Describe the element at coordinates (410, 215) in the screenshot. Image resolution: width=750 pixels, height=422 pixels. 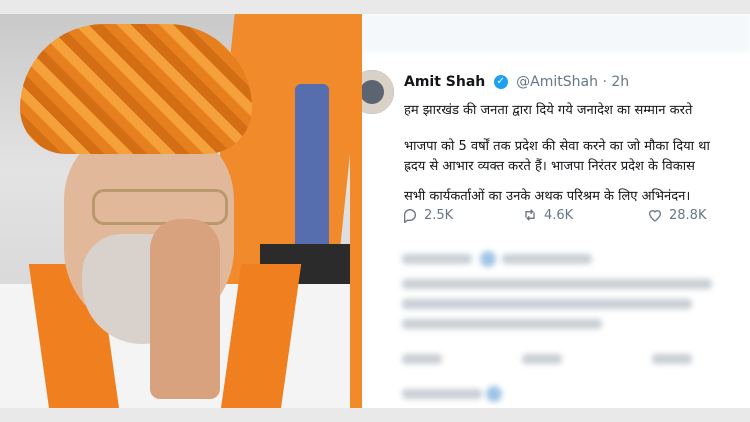
I see `reply-icon` at that location.